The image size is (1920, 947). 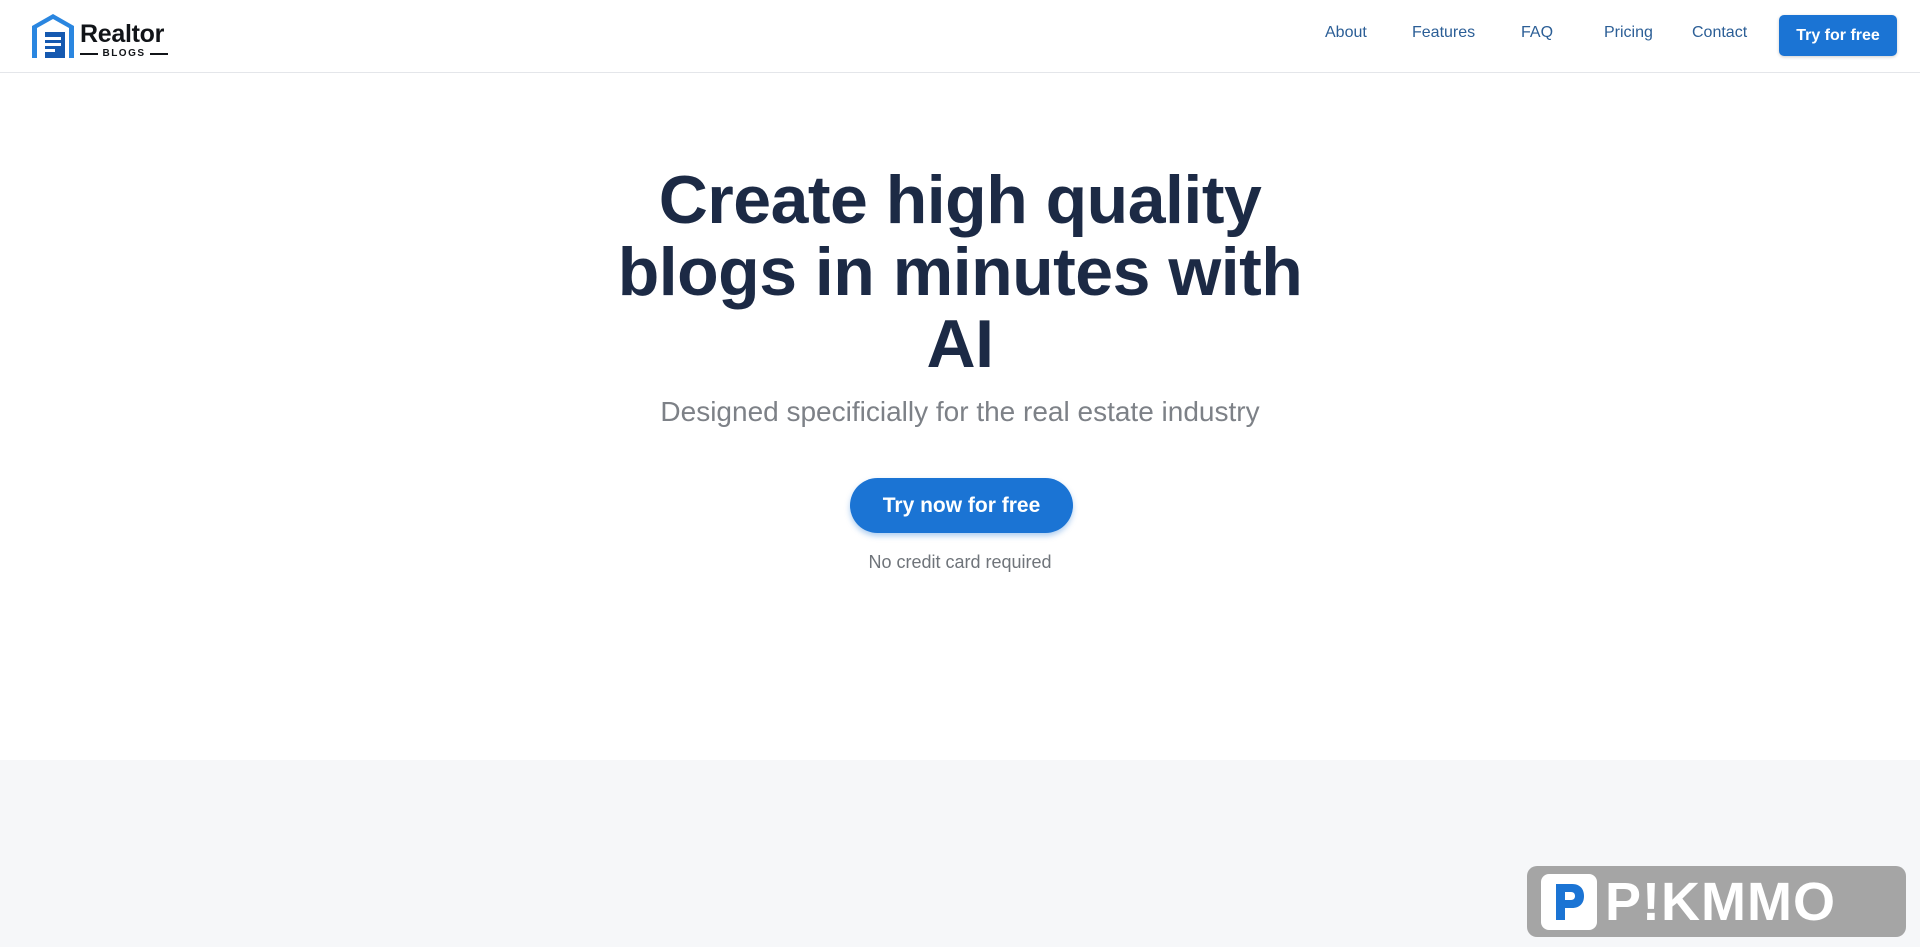 What do you see at coordinates (1838, 35) in the screenshot?
I see `try-for-free-button: Try for free` at bounding box center [1838, 35].